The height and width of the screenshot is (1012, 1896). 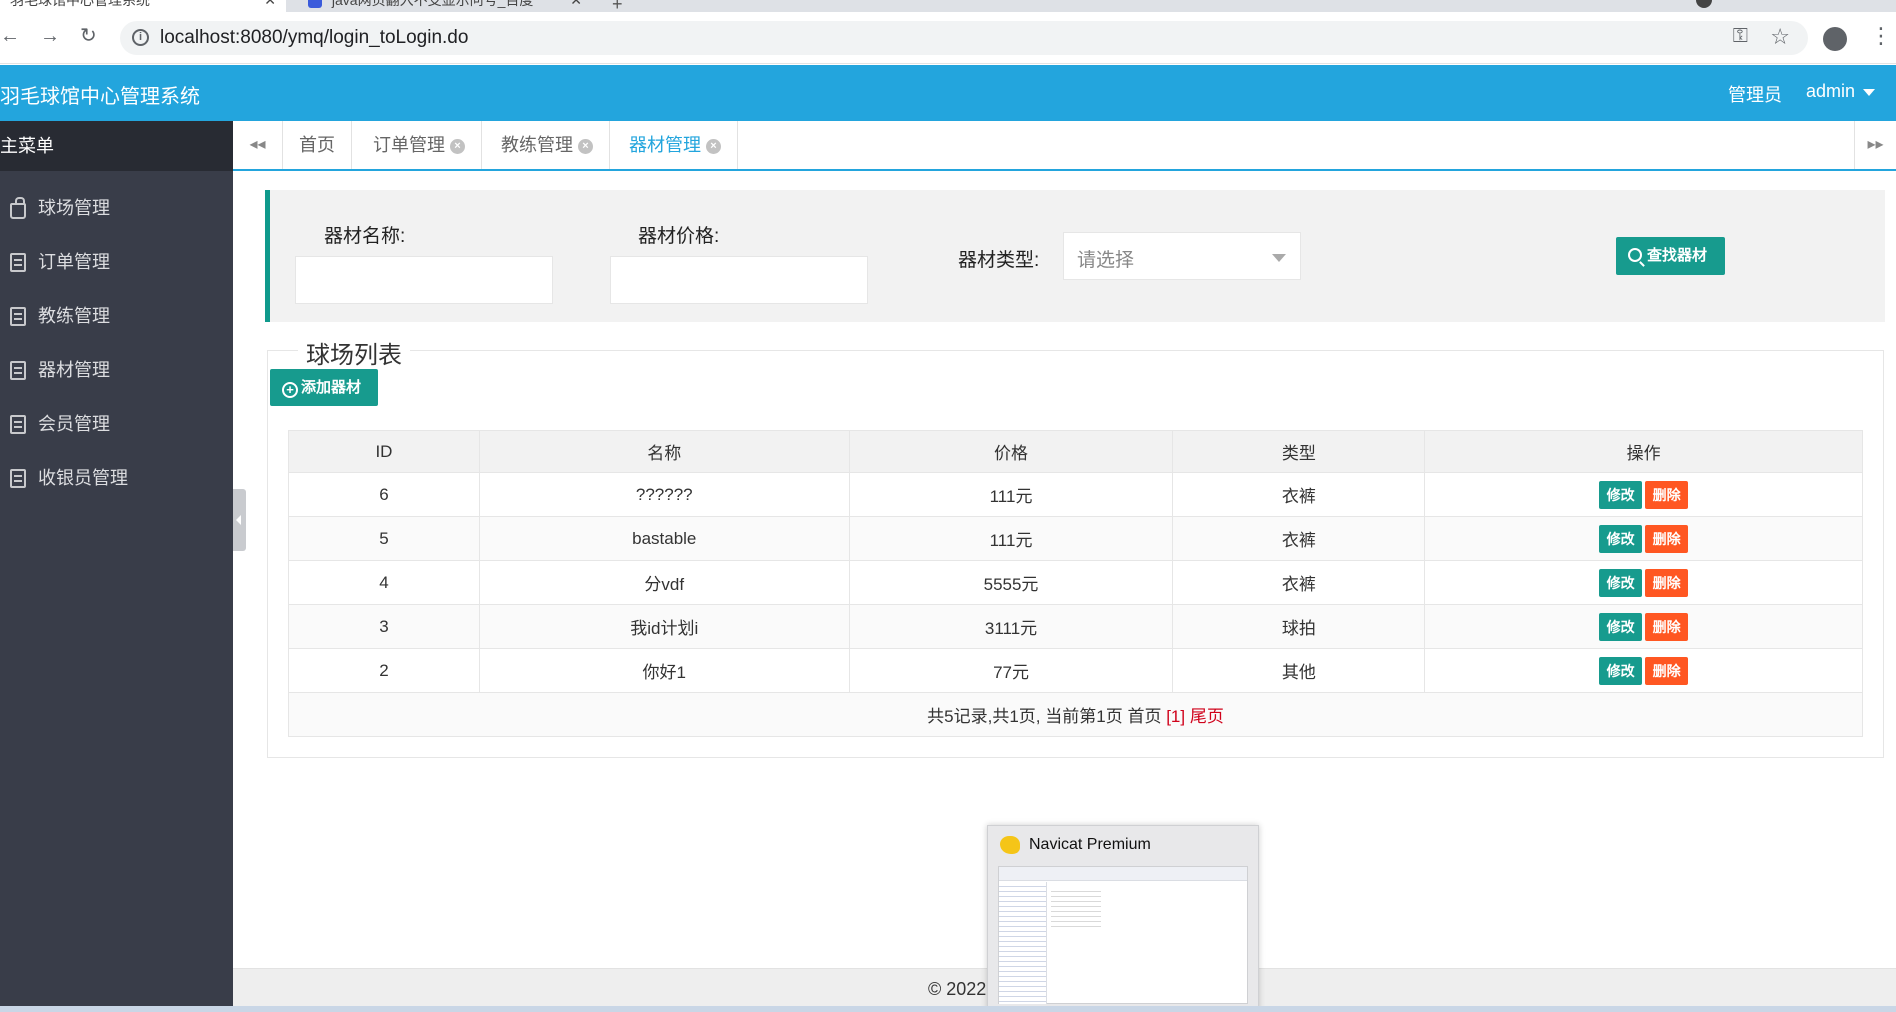 I want to click on equipment-price-input, so click(x=739, y=280).